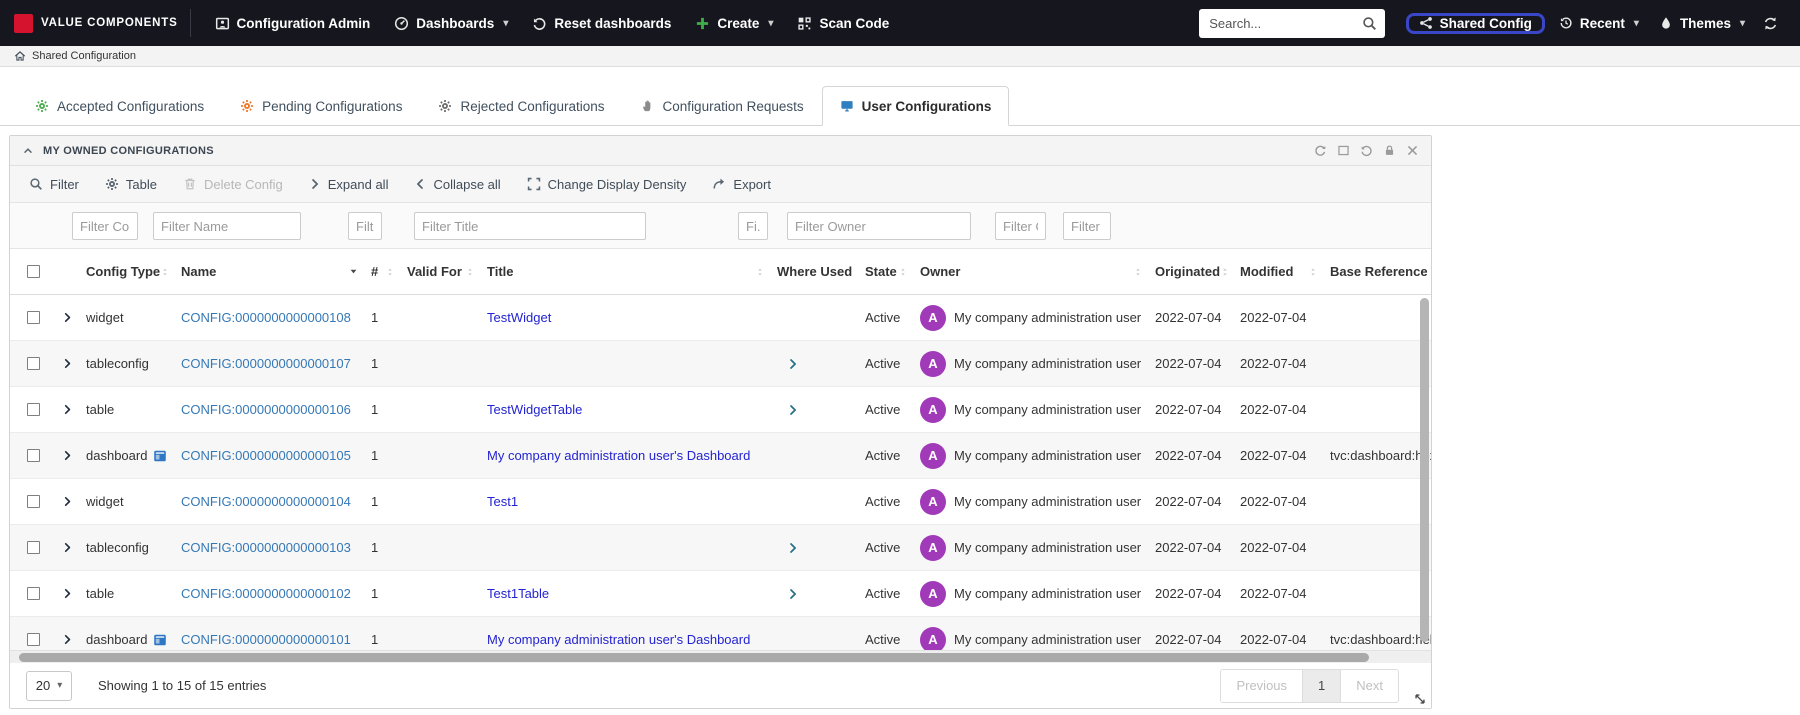  I want to click on config-title-link: TestWidgetTable, so click(534, 409).